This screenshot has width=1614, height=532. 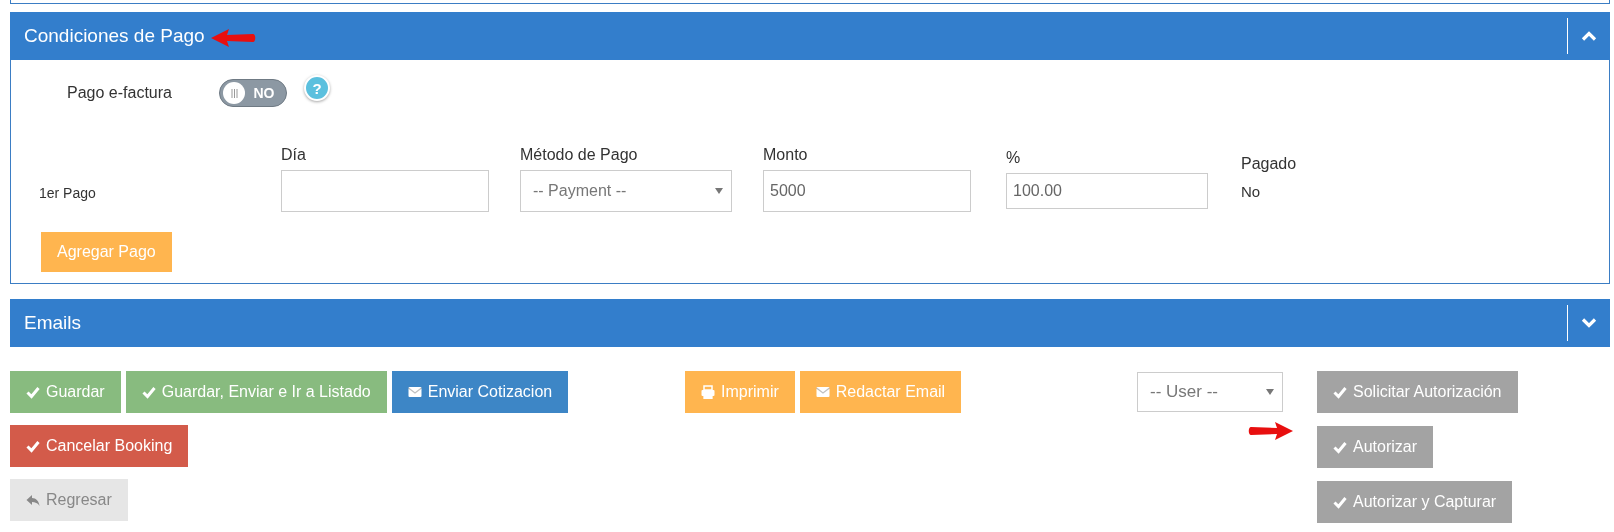 I want to click on action-button: Guardar, so click(x=65, y=392).